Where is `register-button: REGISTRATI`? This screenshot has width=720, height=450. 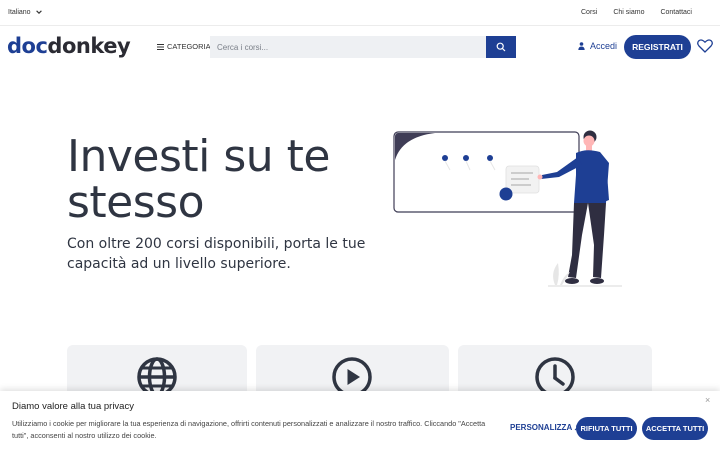 register-button: REGISTRATI is located at coordinates (657, 47).